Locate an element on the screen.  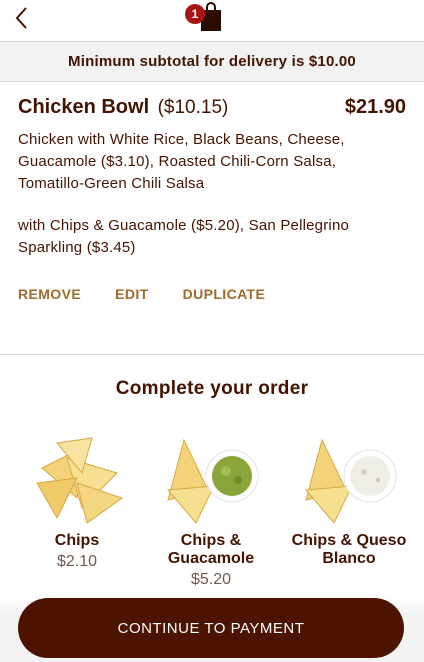
cart-item-header: Chicken Bowl ($10.15) $21.90 is located at coordinates (212, 107).